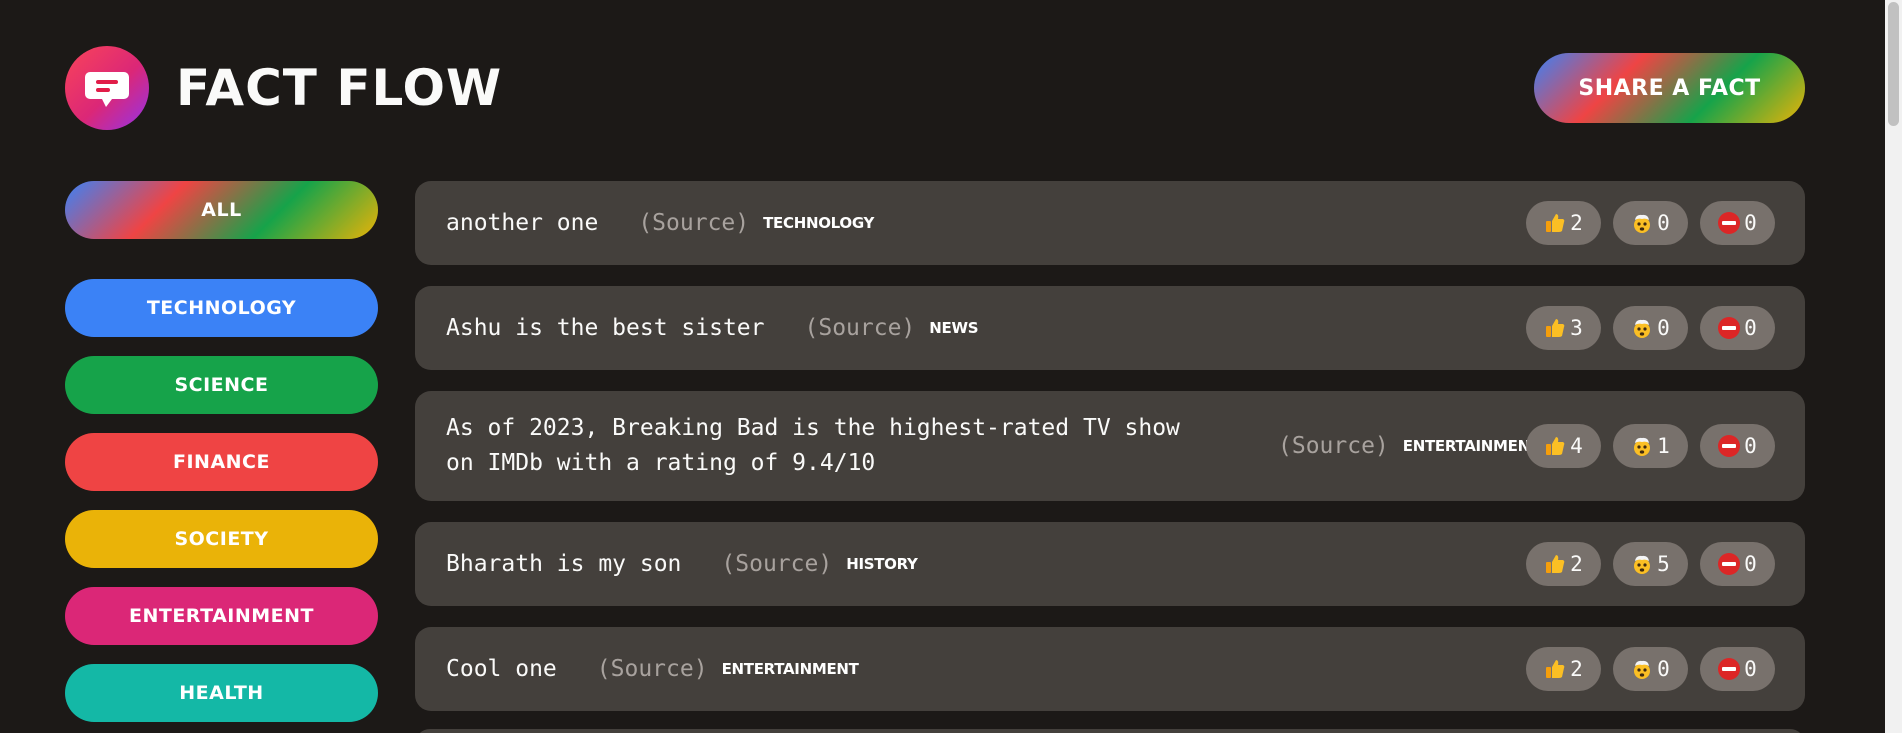  What do you see at coordinates (1110, 223) in the screenshot?
I see `fact-item: another one (Source) TECHNOLOGY 2 0 0` at bounding box center [1110, 223].